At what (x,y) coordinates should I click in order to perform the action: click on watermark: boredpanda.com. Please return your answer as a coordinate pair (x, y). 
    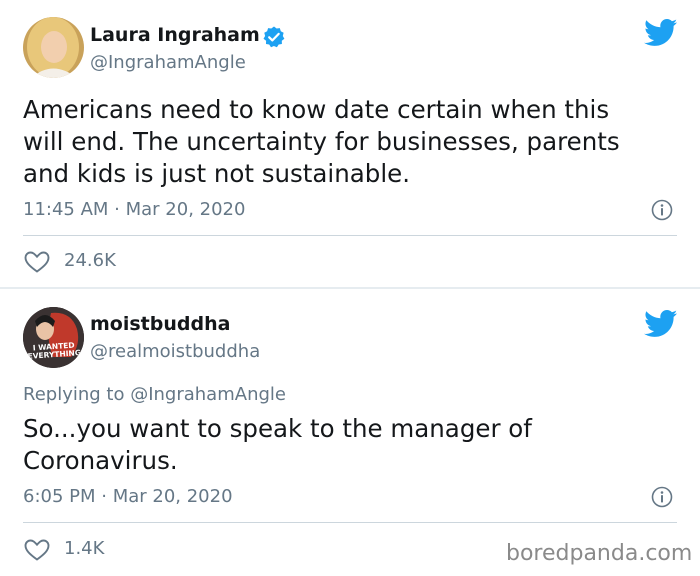
    Looking at the image, I should click on (599, 553).